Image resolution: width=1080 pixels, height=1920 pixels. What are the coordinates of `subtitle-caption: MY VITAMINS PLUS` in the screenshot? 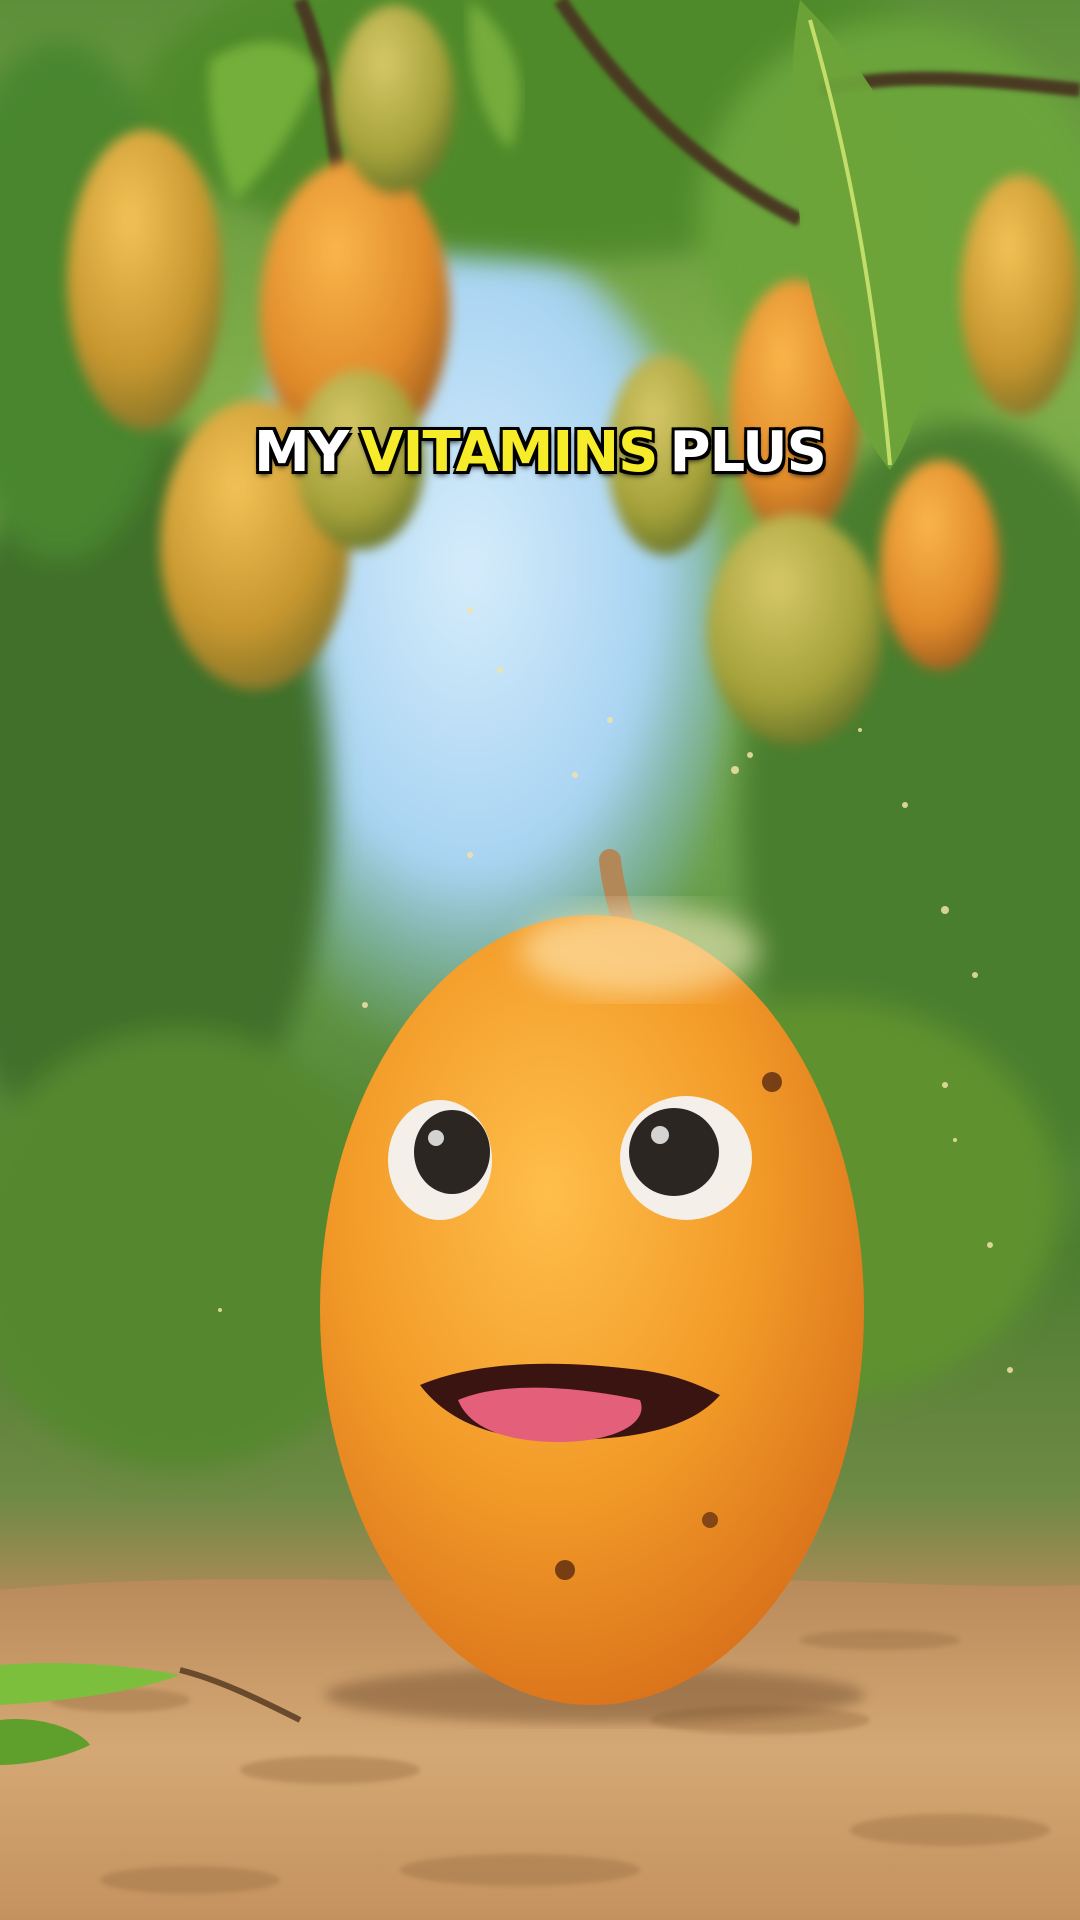 It's located at (540, 452).